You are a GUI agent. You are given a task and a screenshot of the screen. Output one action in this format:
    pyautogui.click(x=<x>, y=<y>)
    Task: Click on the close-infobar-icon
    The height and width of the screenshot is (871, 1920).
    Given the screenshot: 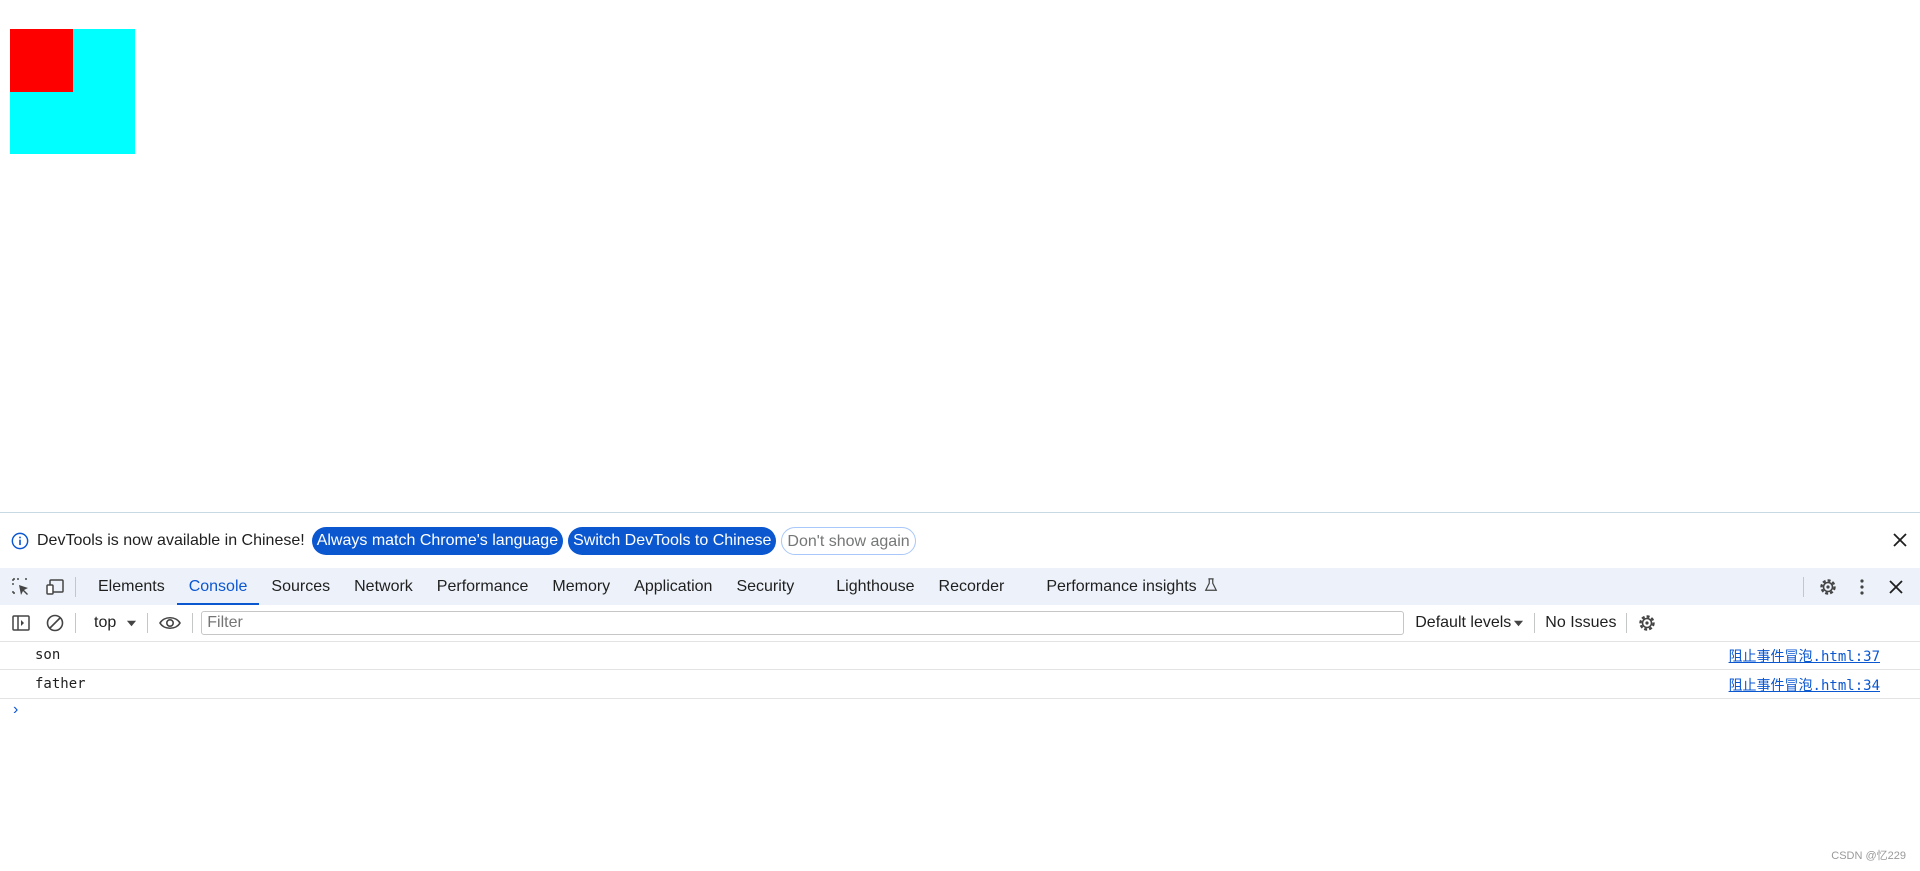 What is the action you would take?
    pyautogui.click(x=1900, y=540)
    